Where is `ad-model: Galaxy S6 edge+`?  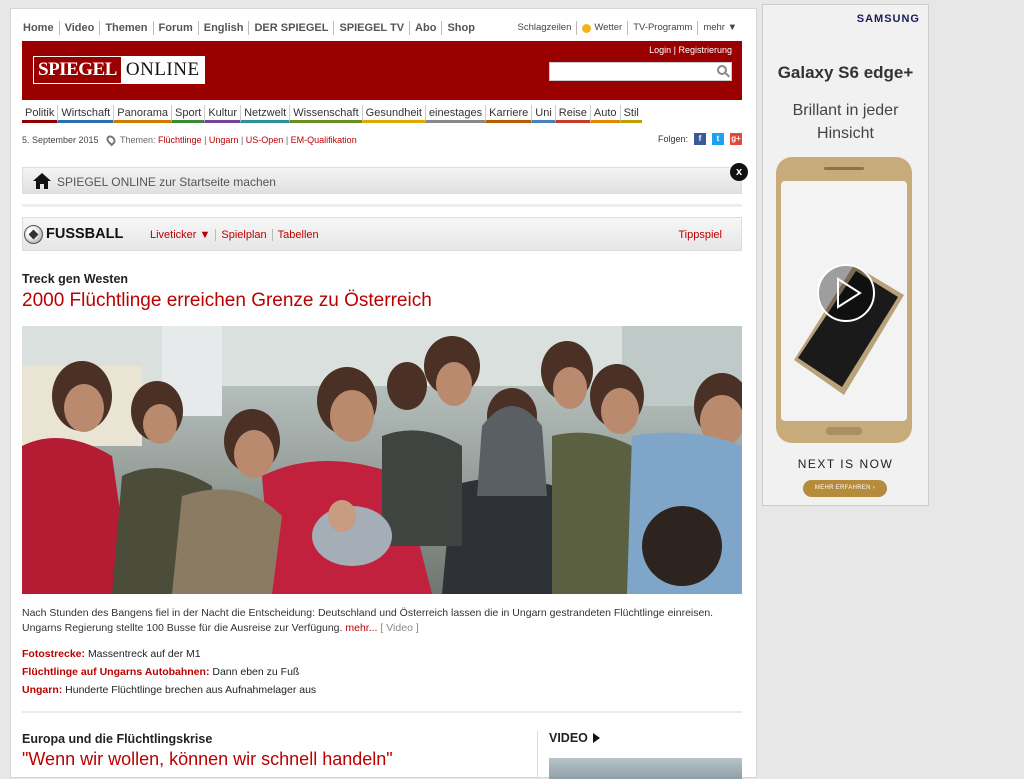
ad-model: Galaxy S6 edge+ is located at coordinates (845, 72).